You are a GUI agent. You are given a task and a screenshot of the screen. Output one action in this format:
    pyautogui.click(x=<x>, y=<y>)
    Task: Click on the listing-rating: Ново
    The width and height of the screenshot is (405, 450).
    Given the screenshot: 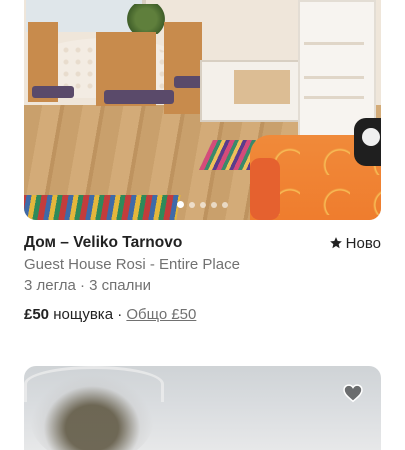 What is the action you would take?
    pyautogui.click(x=355, y=243)
    